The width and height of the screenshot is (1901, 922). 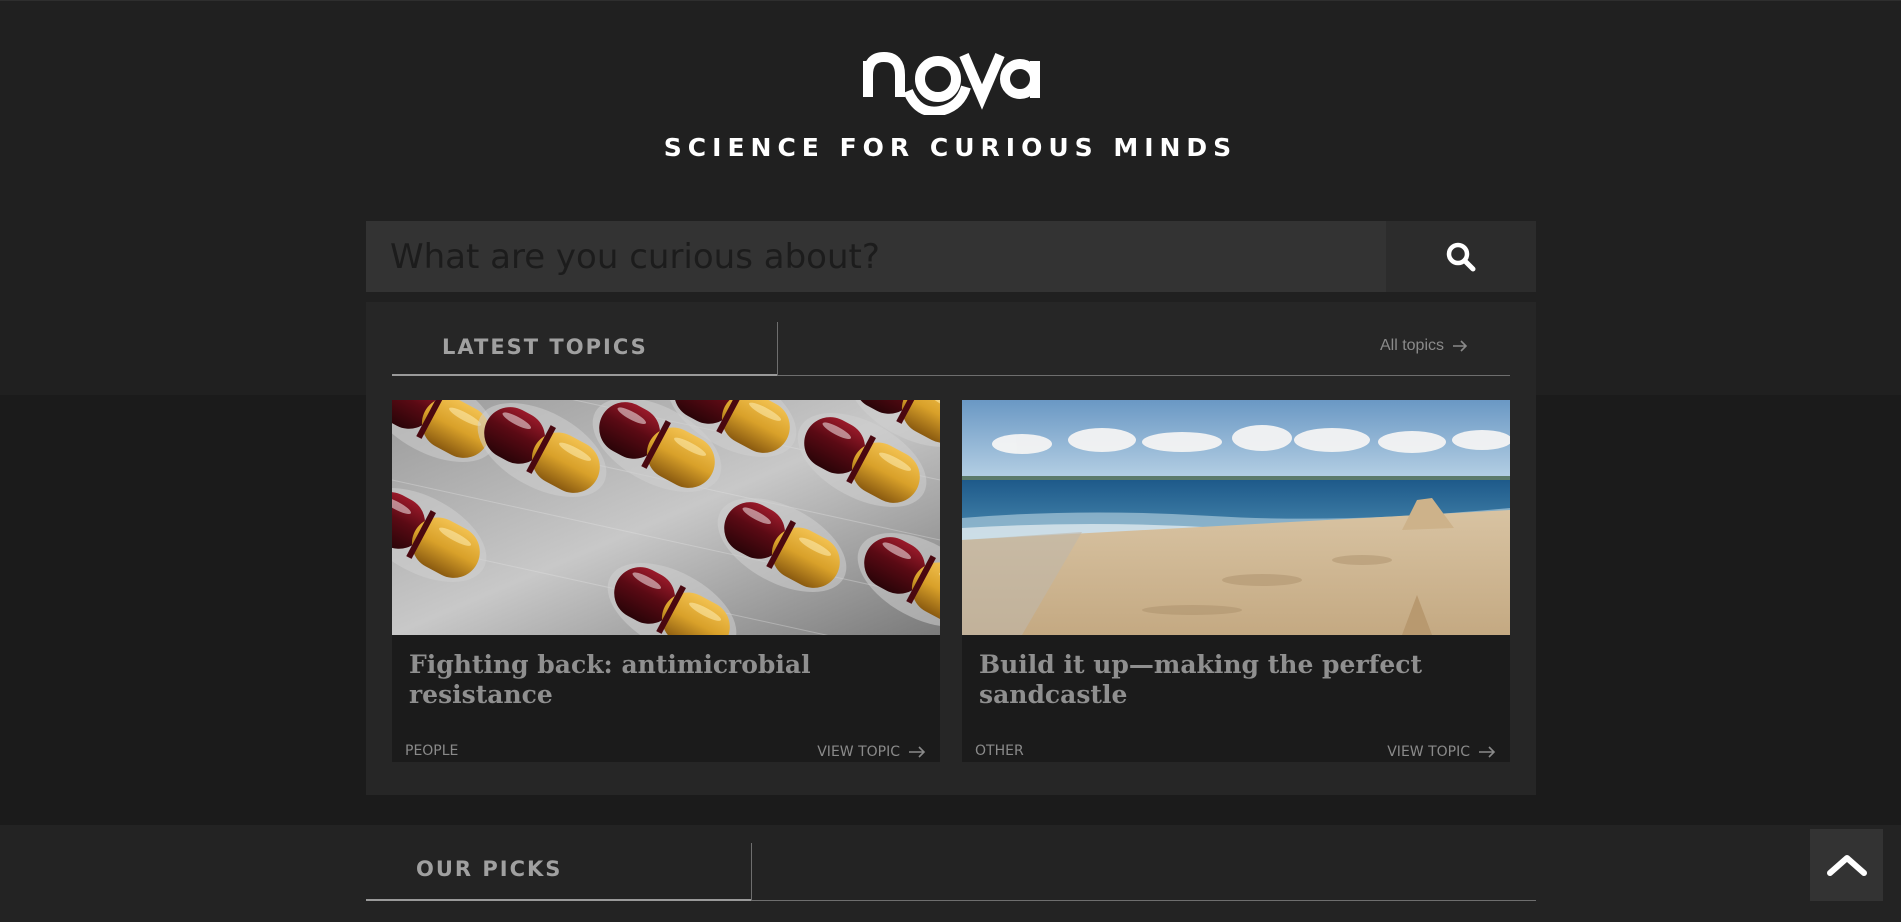 I want to click on search-button, so click(x=1461, y=256).